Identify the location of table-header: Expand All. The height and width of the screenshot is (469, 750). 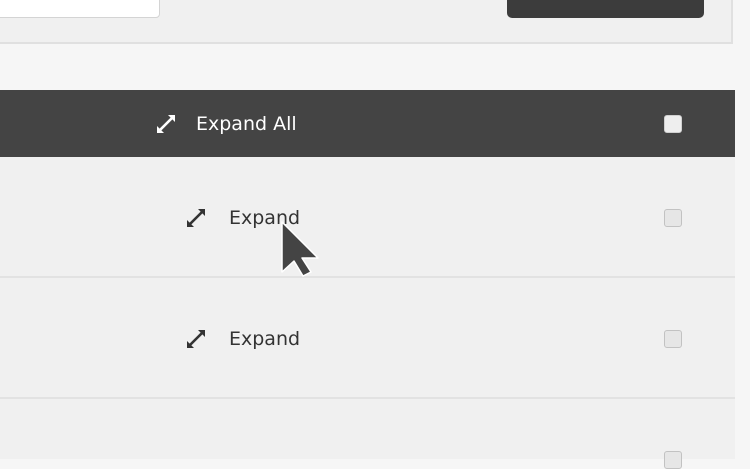
(367, 123).